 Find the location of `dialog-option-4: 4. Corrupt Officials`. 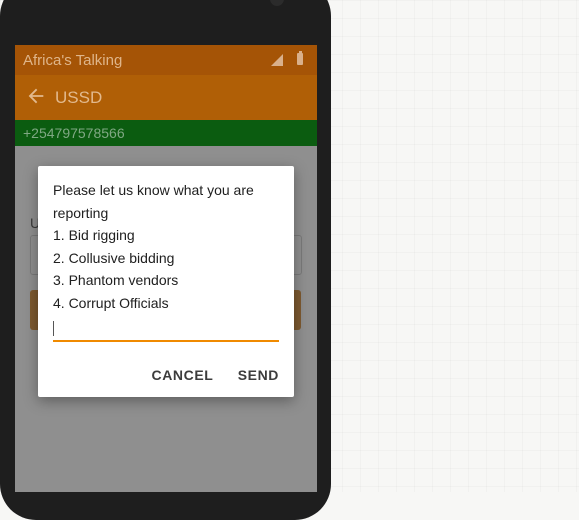

dialog-option-4: 4. Corrupt Officials is located at coordinates (111, 302).